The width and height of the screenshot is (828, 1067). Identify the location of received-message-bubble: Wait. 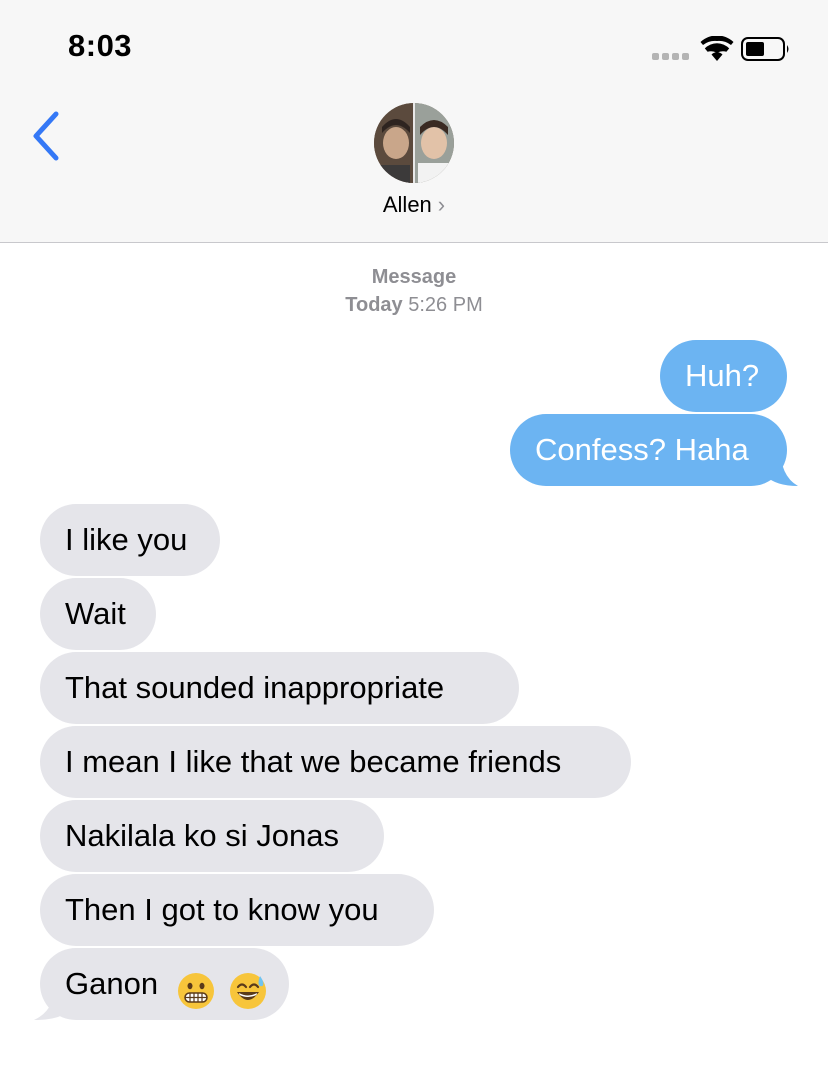
(98, 614).